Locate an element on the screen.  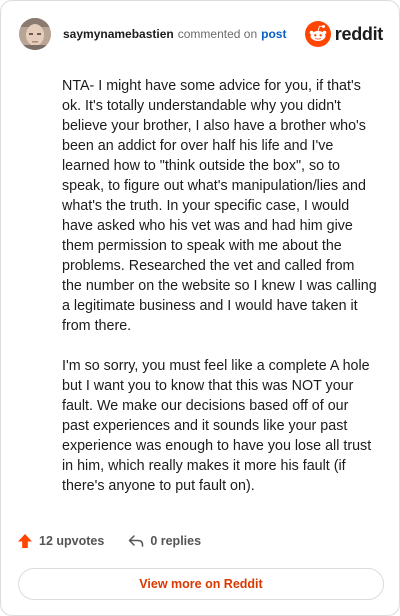
reply-count: 0 replies is located at coordinates (176, 541).